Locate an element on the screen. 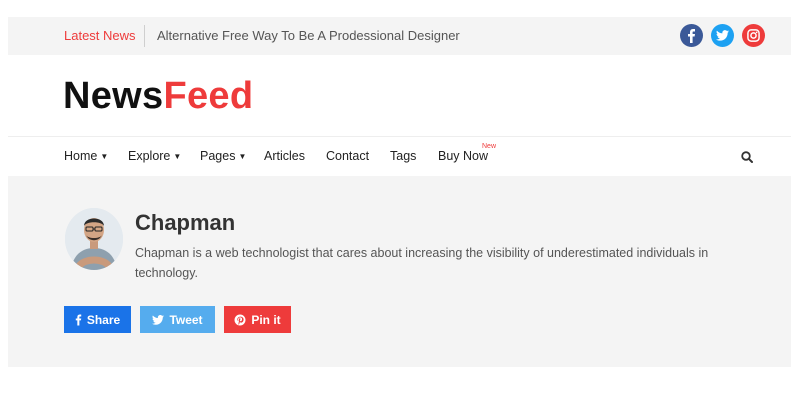 Image resolution: width=800 pixels, height=400 pixels. pinterest-icon is located at coordinates (240, 319).